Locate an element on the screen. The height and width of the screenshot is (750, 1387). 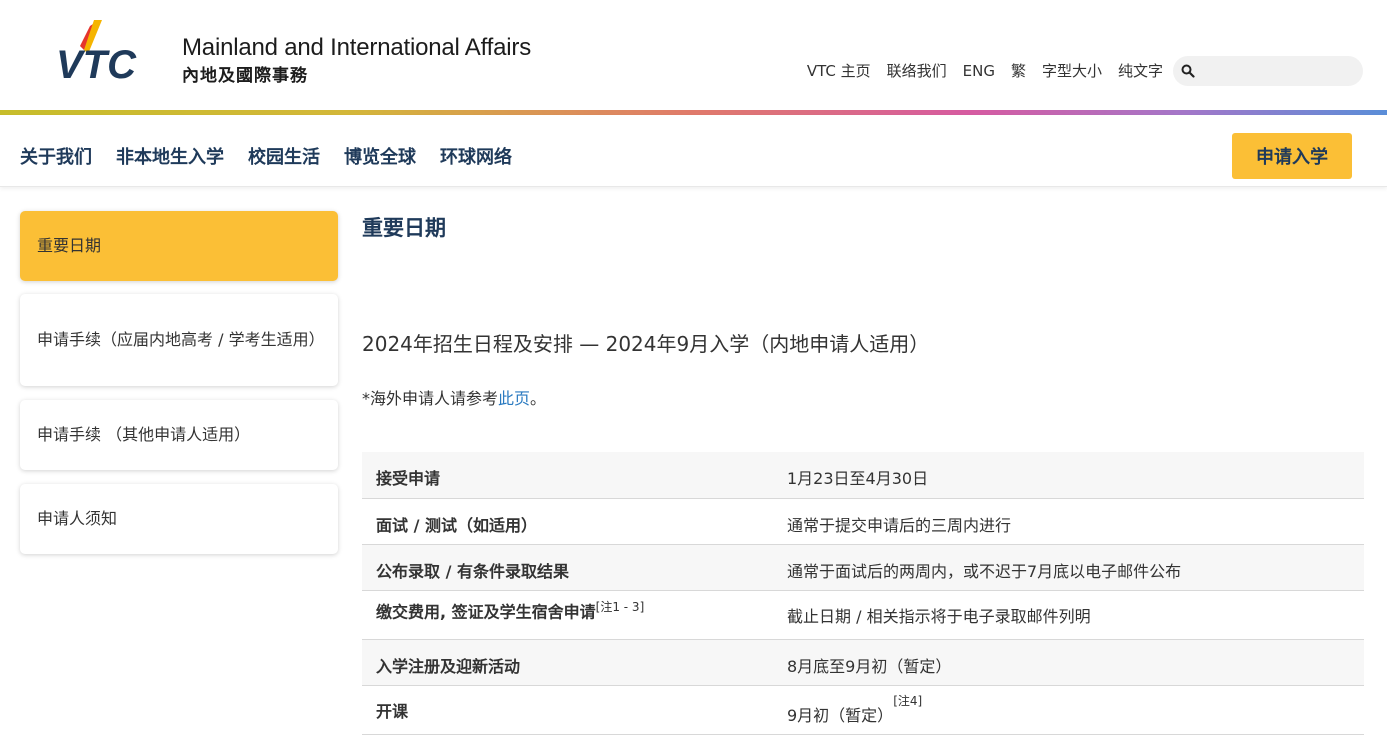
row-label: 面试 / 测试（如适用） is located at coordinates (456, 525).